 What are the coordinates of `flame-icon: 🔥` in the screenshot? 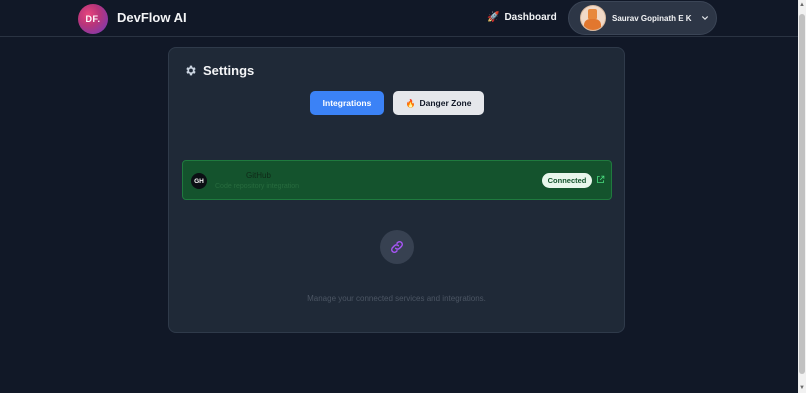 It's located at (410, 103).